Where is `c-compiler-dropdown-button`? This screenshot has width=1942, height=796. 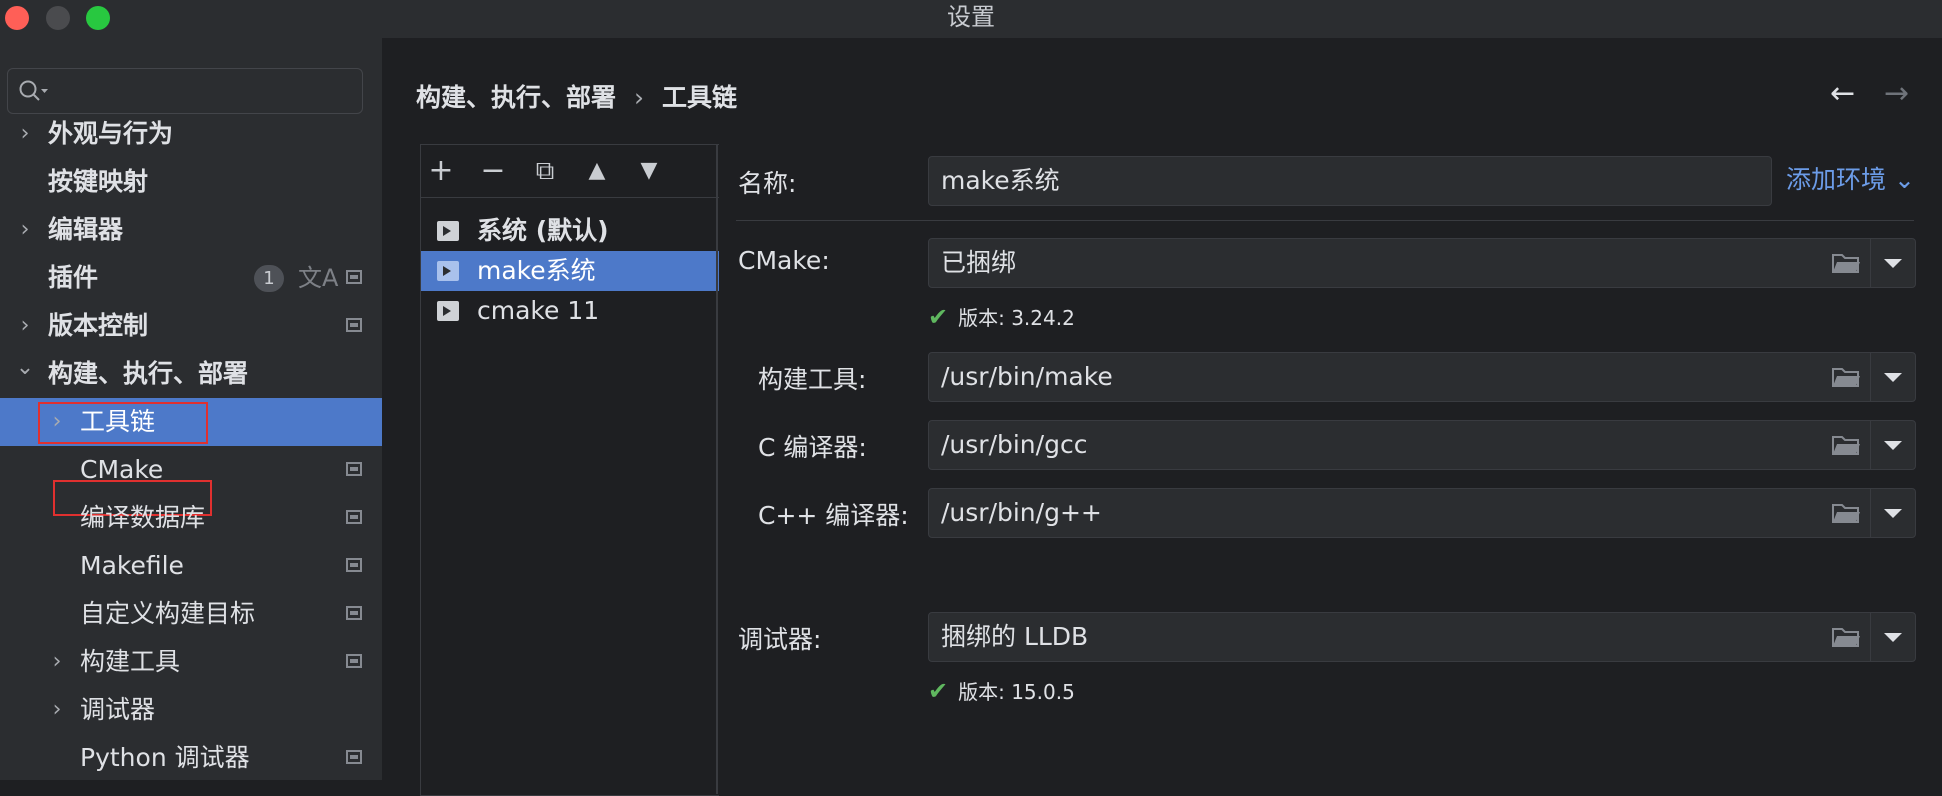
c-compiler-dropdown-button is located at coordinates (1892, 445).